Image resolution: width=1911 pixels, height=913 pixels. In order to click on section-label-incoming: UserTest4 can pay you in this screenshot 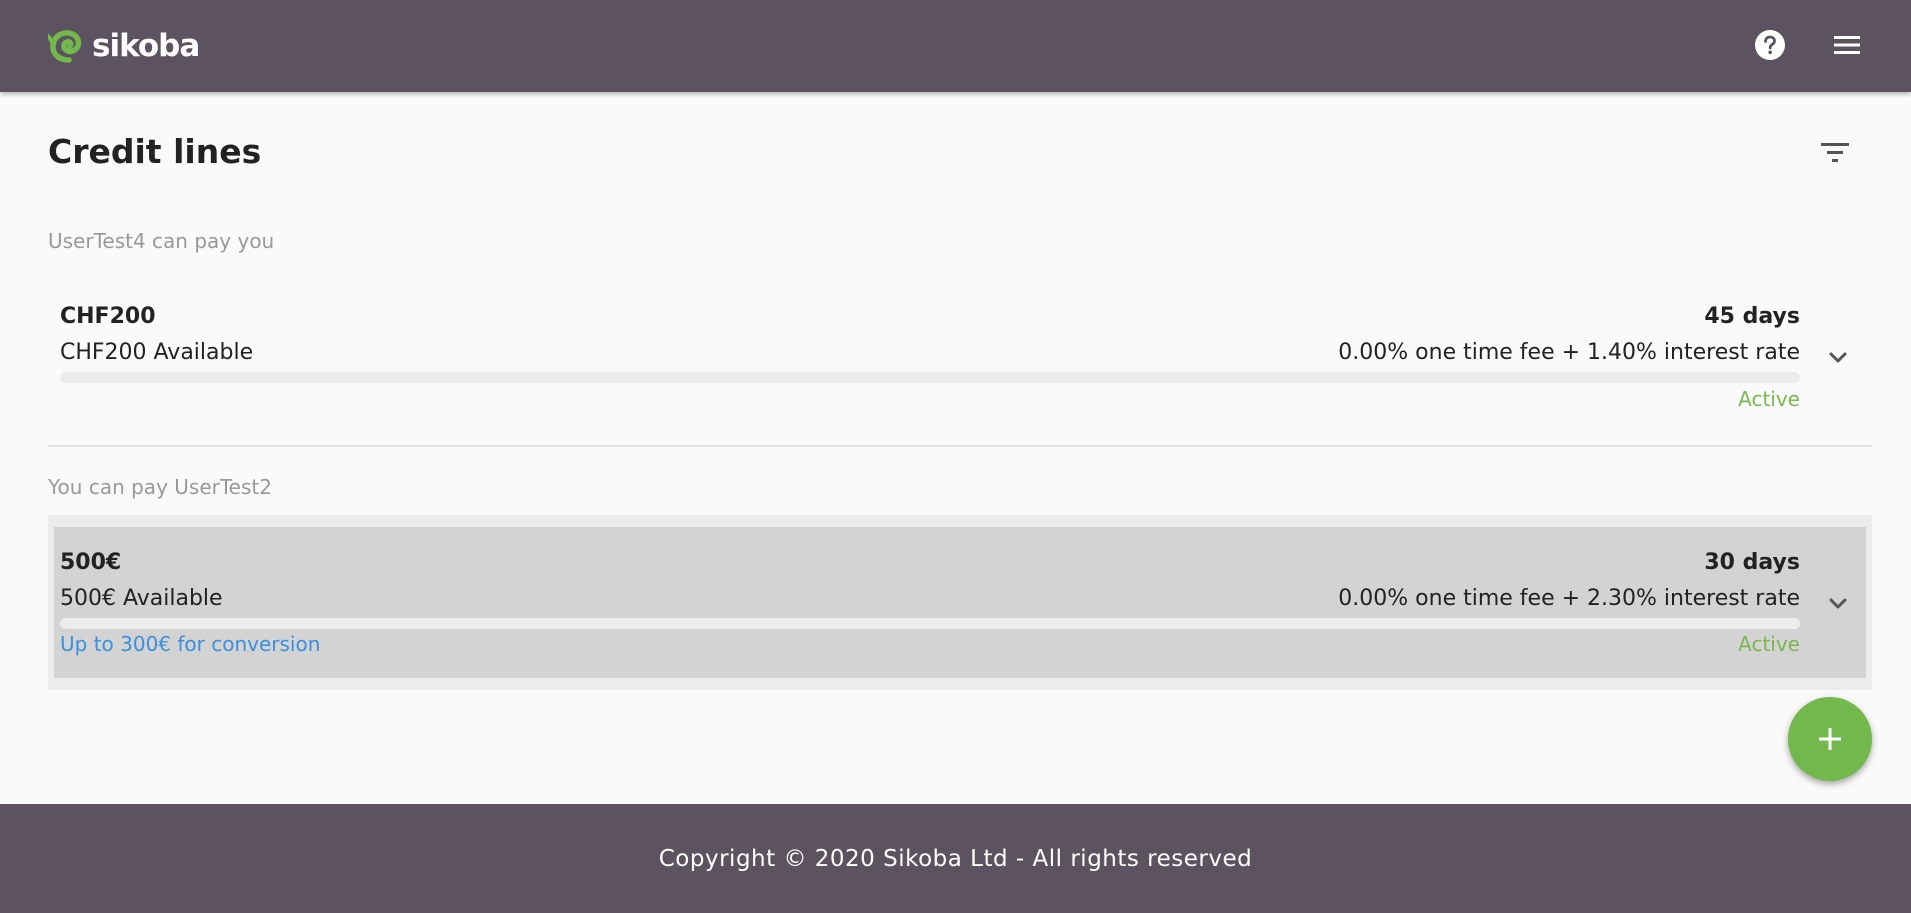, I will do `click(161, 241)`.